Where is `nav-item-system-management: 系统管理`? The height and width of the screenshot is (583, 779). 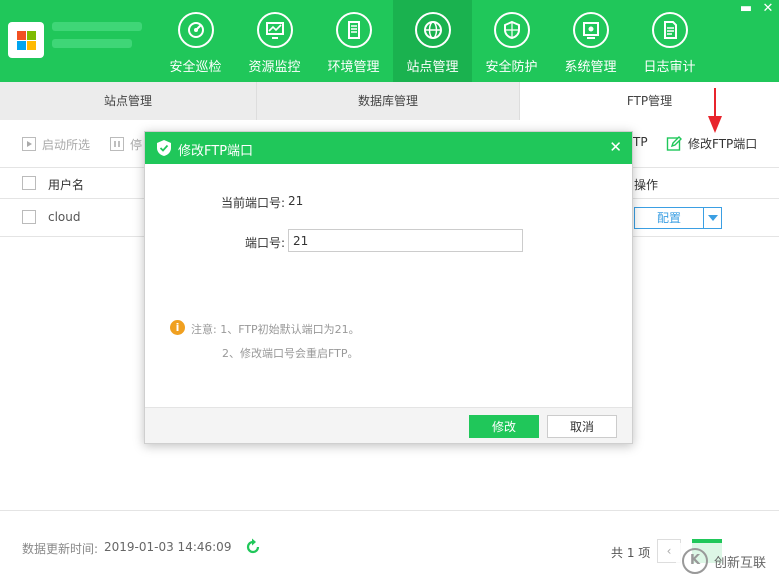
nav-item-system-management: 系统管理 is located at coordinates (590, 41).